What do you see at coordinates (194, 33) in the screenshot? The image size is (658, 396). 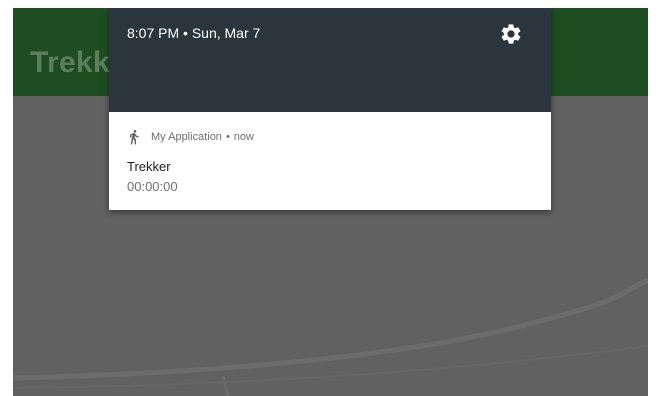 I see `status-date-time: 8:07 PM • Sun, Mar 7` at bounding box center [194, 33].